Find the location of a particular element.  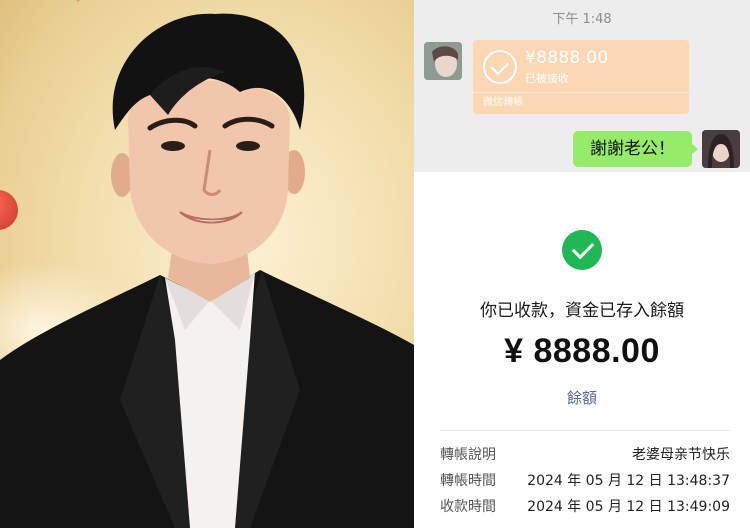

transfer-status: 已被接收 is located at coordinates (547, 78).